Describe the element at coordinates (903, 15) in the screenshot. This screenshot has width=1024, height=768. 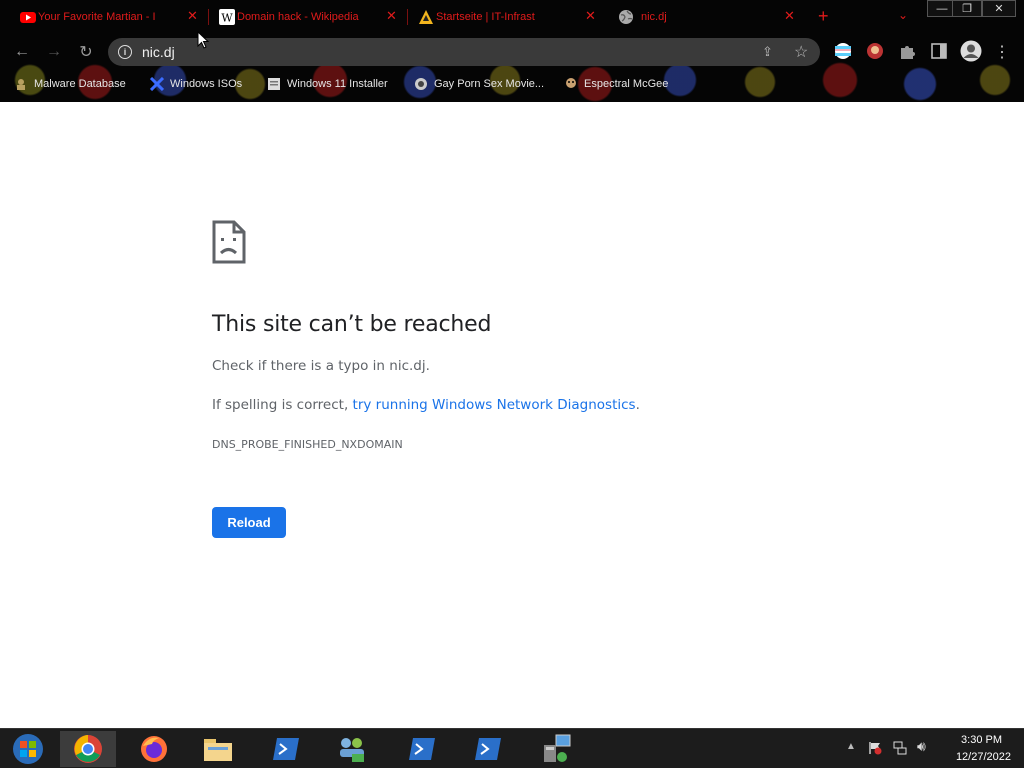
I see `tab-search-chevron-icon: ⌄` at that location.